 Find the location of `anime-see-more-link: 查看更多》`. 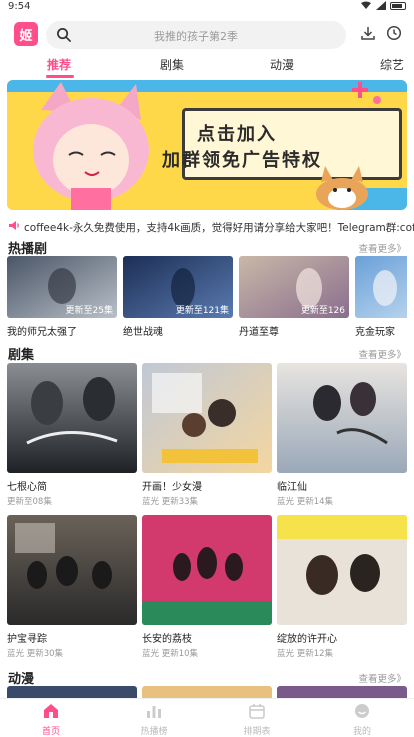

anime-see-more-link: 查看更多》 is located at coordinates (382, 678).